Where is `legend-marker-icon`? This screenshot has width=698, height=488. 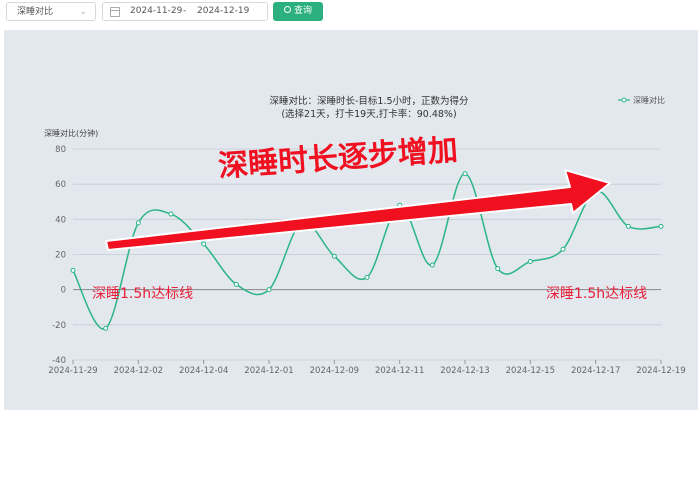 legend-marker-icon is located at coordinates (624, 100).